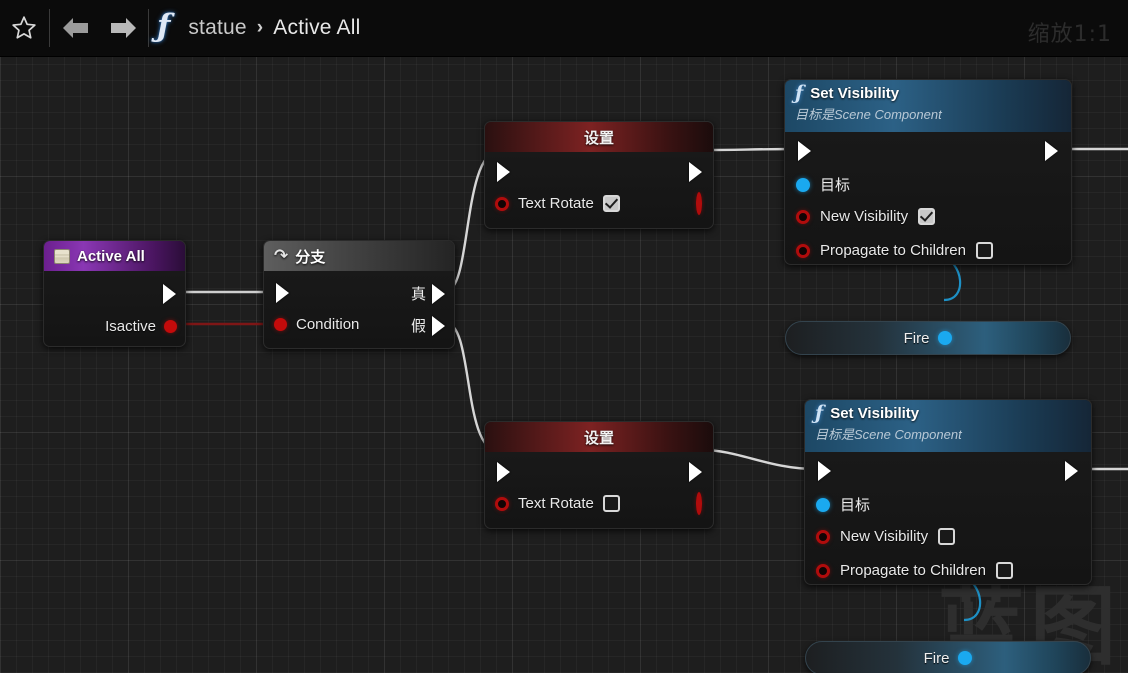 The width and height of the screenshot is (1128, 673). I want to click on node-set-visibility-top-body: 目标 New Visibility Propagate to Children, so click(928, 198).